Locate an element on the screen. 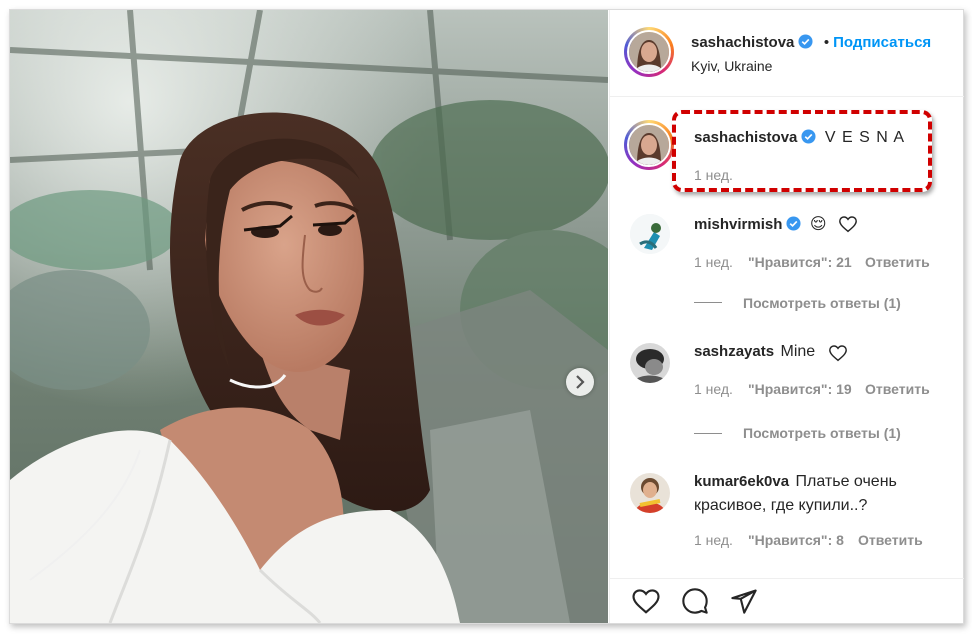 The image size is (972, 634). caption-text: V E S N A is located at coordinates (864, 137).